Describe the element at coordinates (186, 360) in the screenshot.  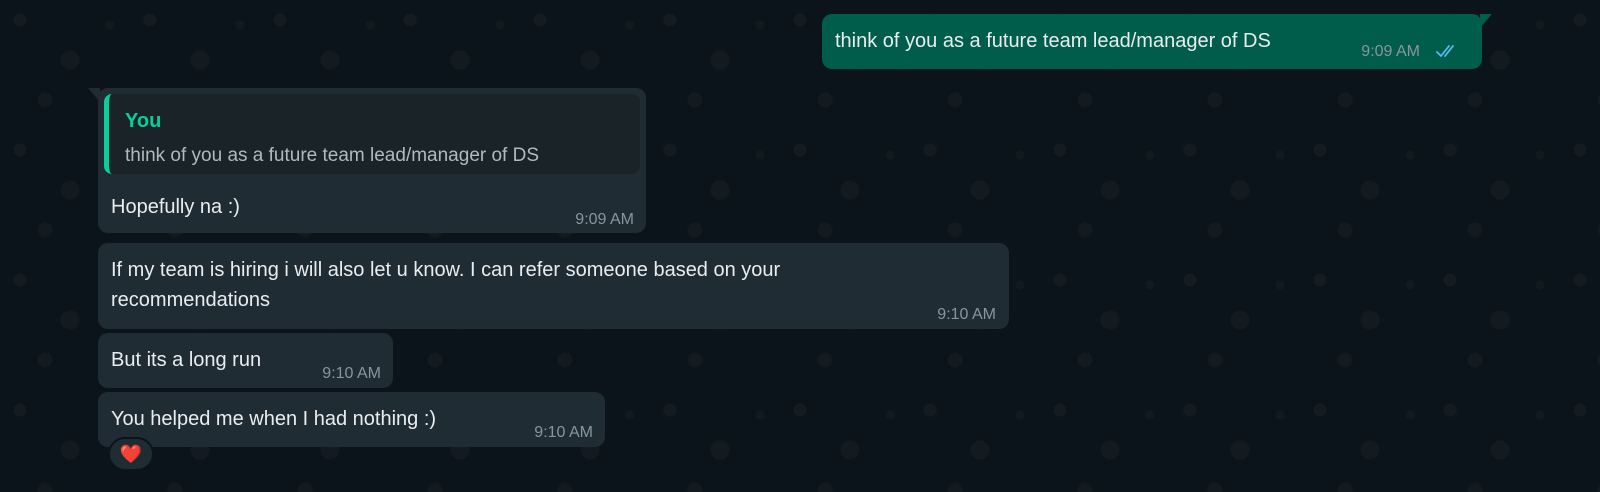
I see `message-text: But its a long run` at that location.